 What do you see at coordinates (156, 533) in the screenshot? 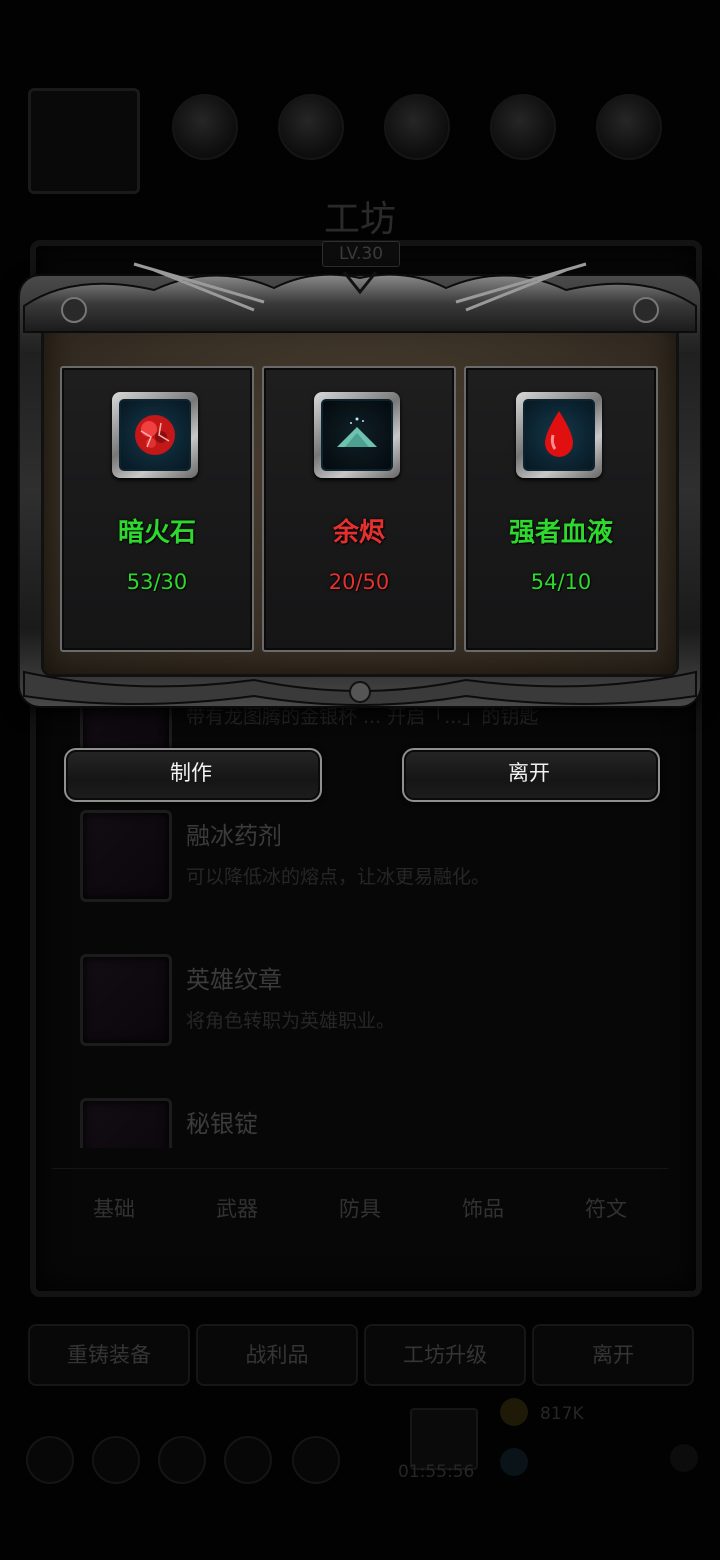
I see `material-name: 暗火石` at bounding box center [156, 533].